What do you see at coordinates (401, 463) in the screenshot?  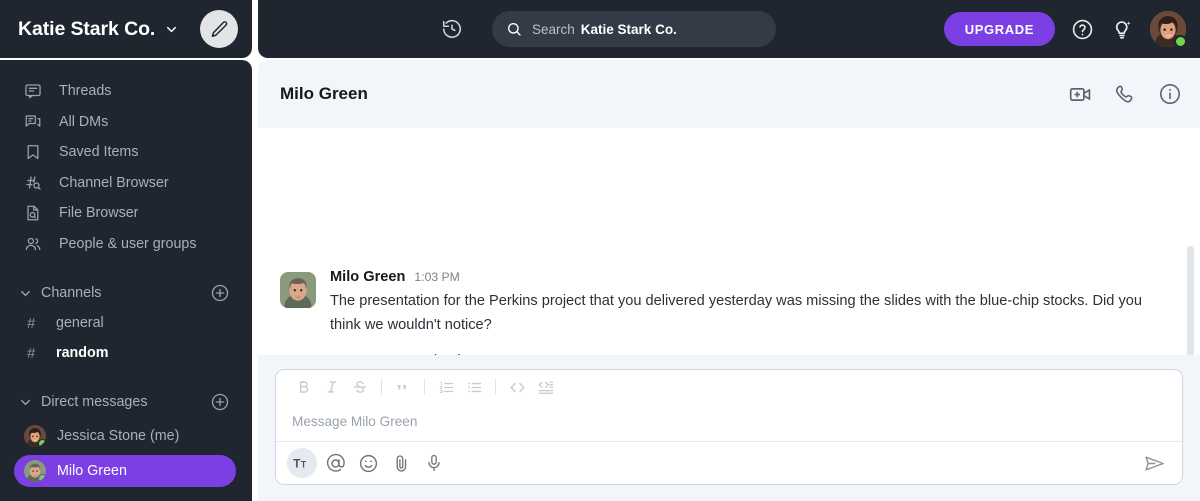 I see `attachment-icon` at bounding box center [401, 463].